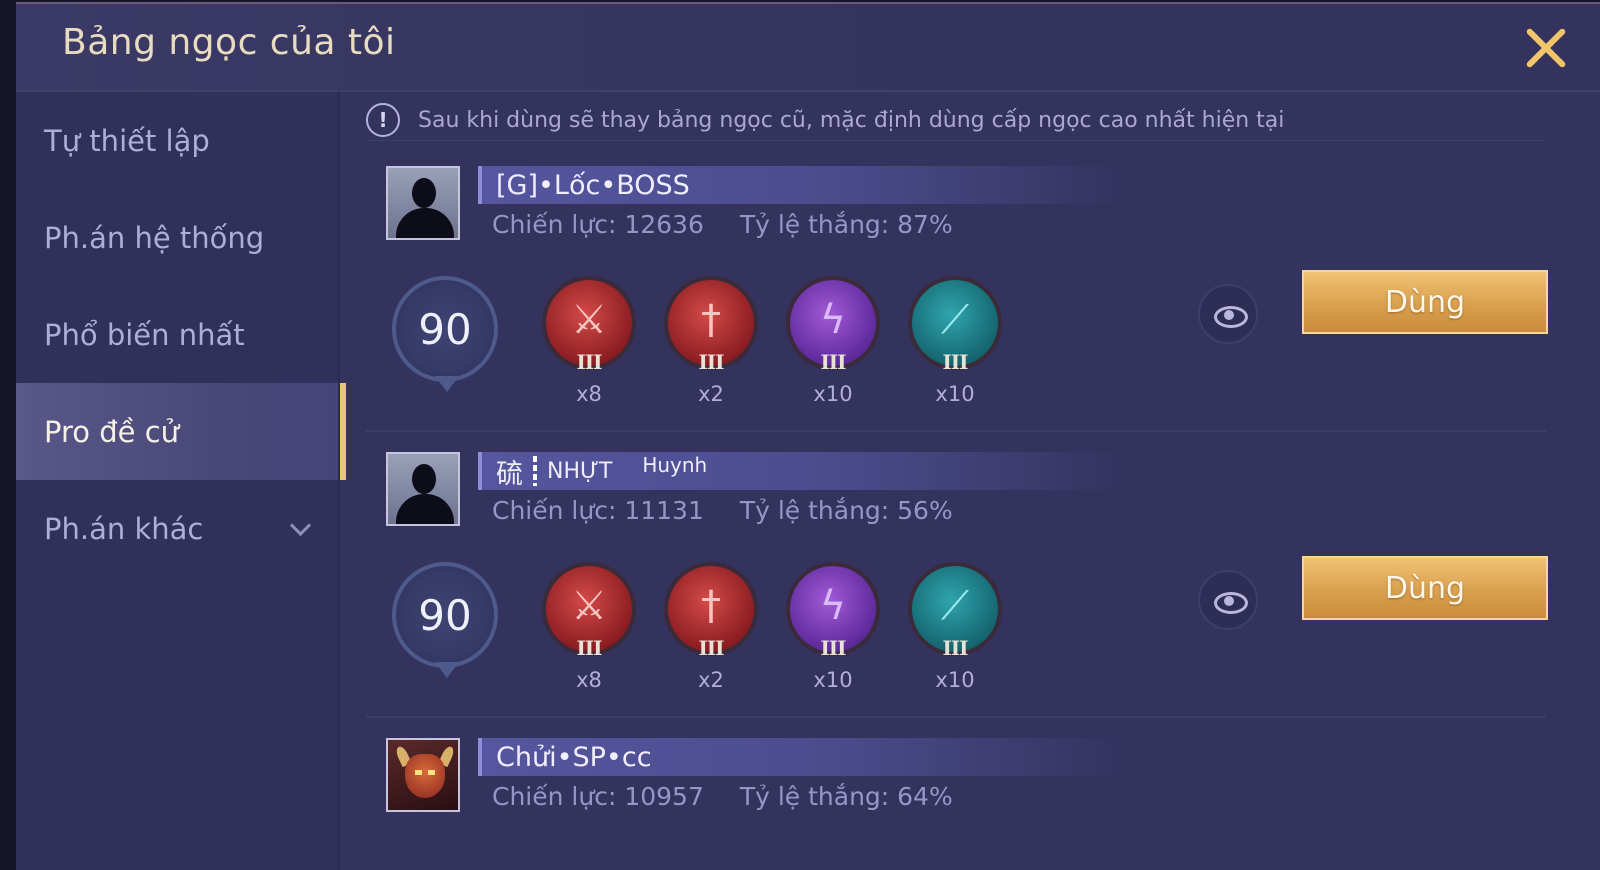  Describe the element at coordinates (675, 465) in the screenshot. I see `player-name-suffix: Huynh` at that location.